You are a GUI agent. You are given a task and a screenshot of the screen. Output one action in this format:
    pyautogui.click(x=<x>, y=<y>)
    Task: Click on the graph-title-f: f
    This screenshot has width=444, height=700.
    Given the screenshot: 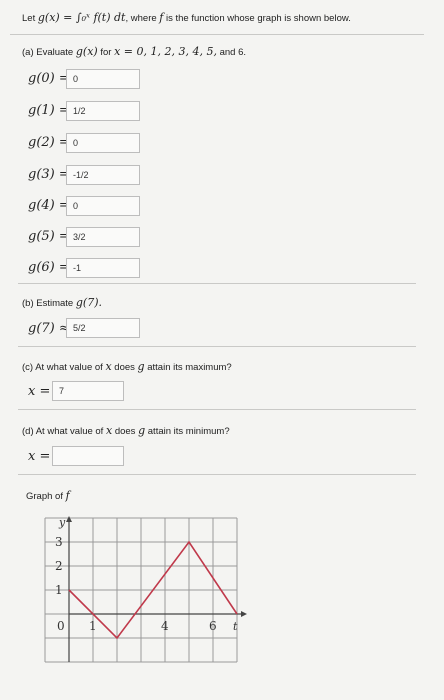 What is the action you would take?
    pyautogui.click(x=67, y=495)
    